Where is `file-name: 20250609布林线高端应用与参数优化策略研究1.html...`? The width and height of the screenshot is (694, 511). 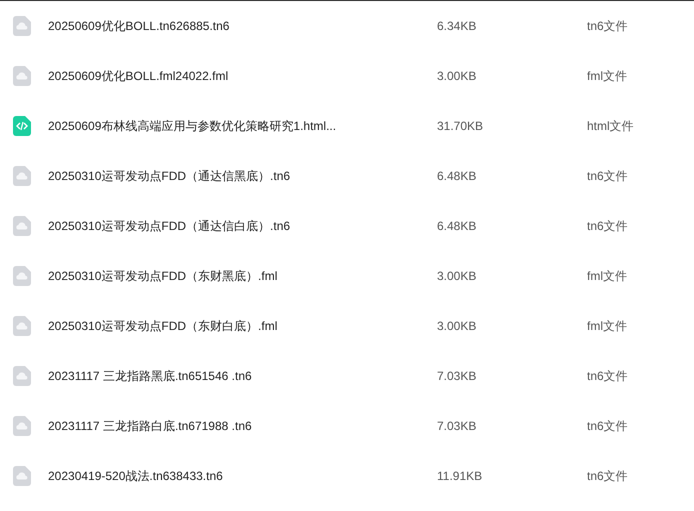
file-name: 20250609布林线高端应用与参数优化策略研究1.html... is located at coordinates (193, 126).